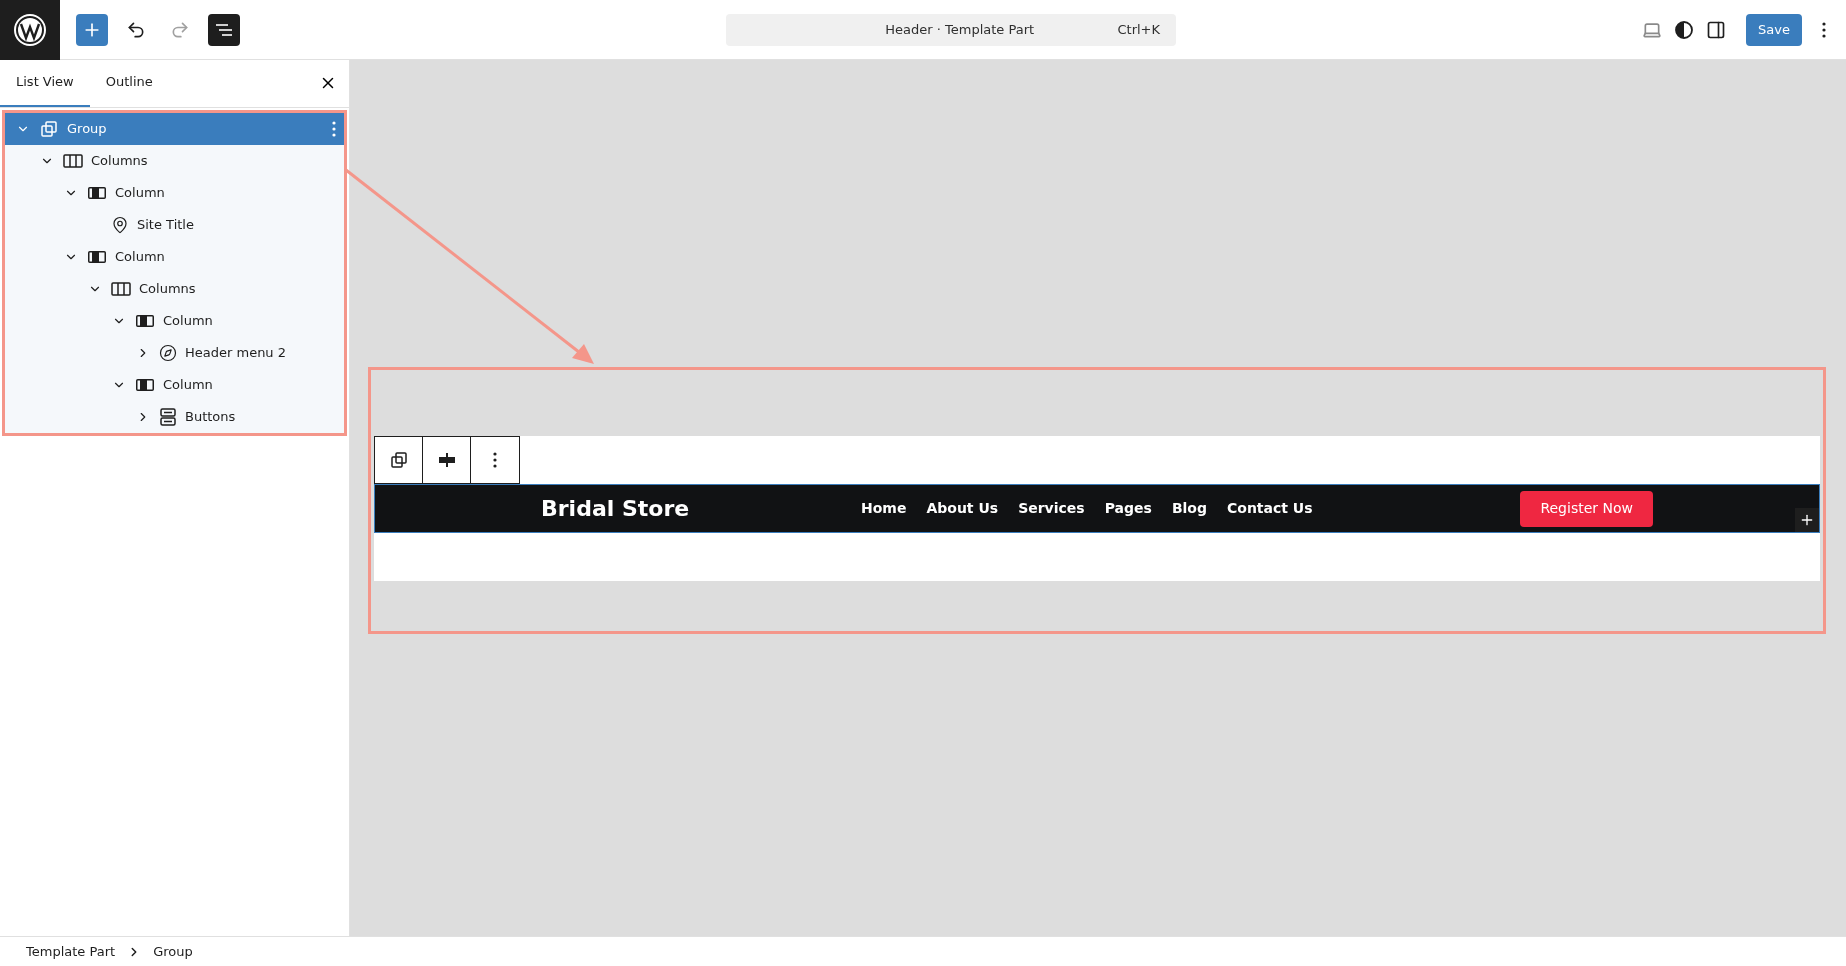  I want to click on undo-icon, so click(136, 29).